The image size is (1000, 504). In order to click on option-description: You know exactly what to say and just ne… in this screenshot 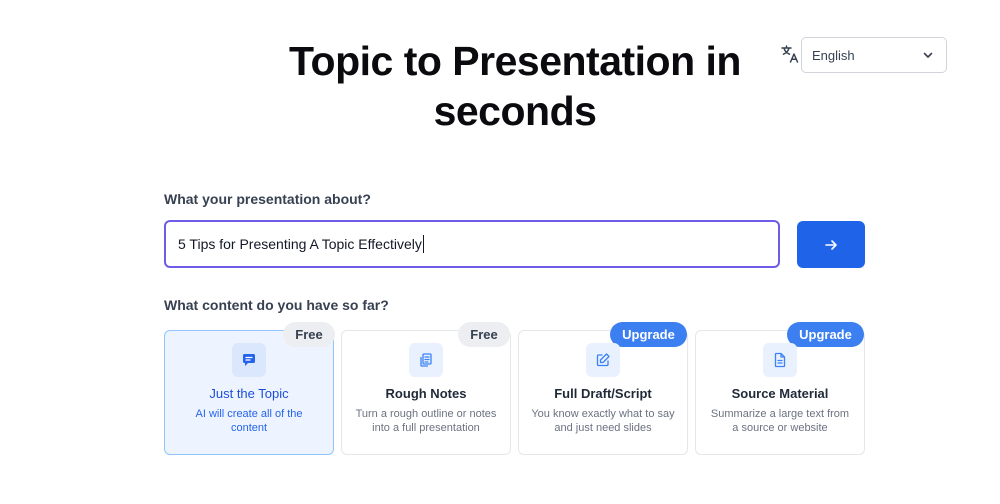, I will do `click(603, 421)`.